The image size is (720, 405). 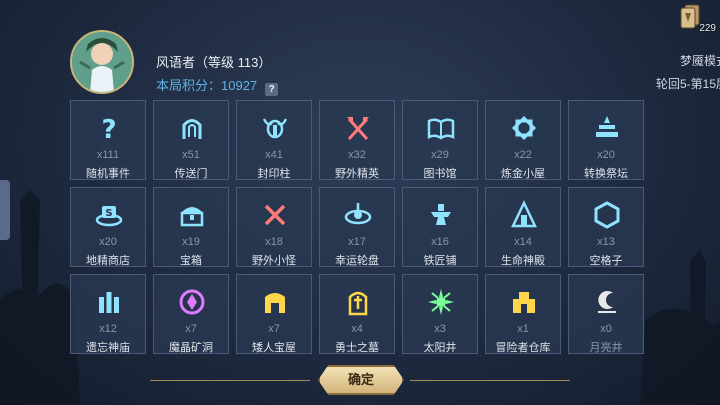 I want to click on tile-tomb: x4 勇士之墓, so click(x=357, y=314).